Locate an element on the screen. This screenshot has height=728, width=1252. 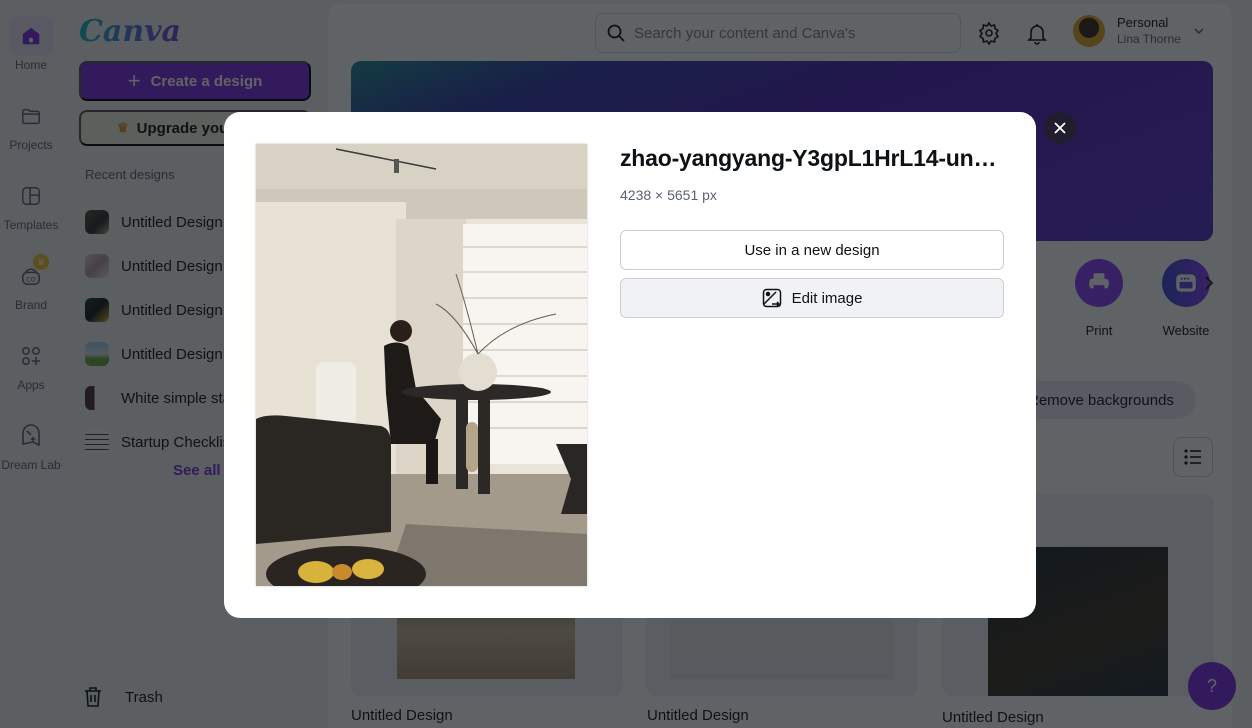
edit-image-button: Edit image is located at coordinates (812, 298).